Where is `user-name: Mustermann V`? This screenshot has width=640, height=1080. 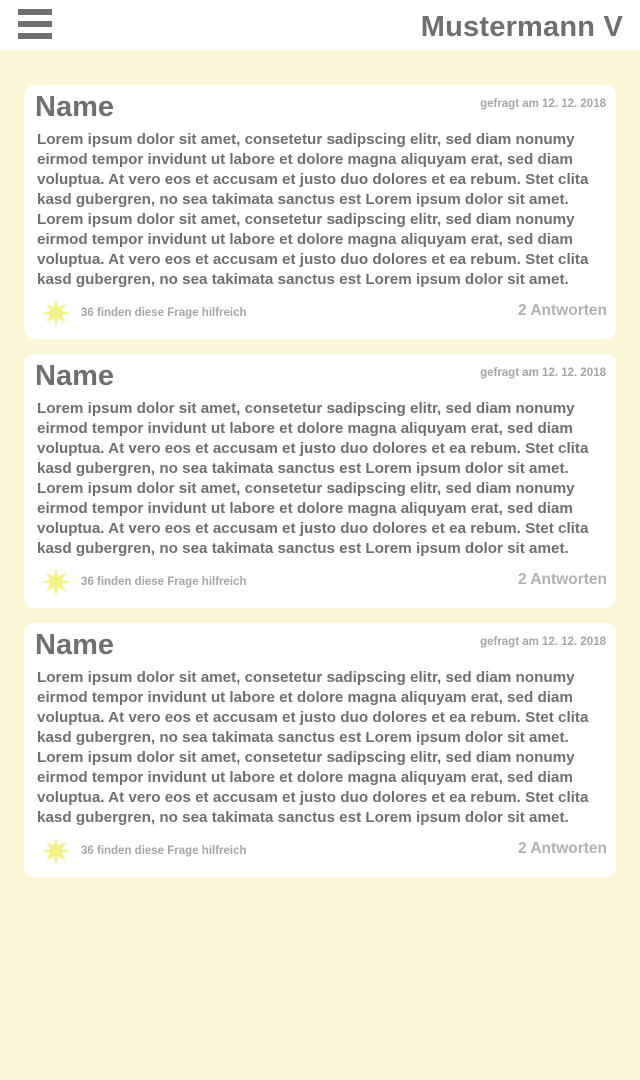
user-name: Mustermann V is located at coordinates (522, 27).